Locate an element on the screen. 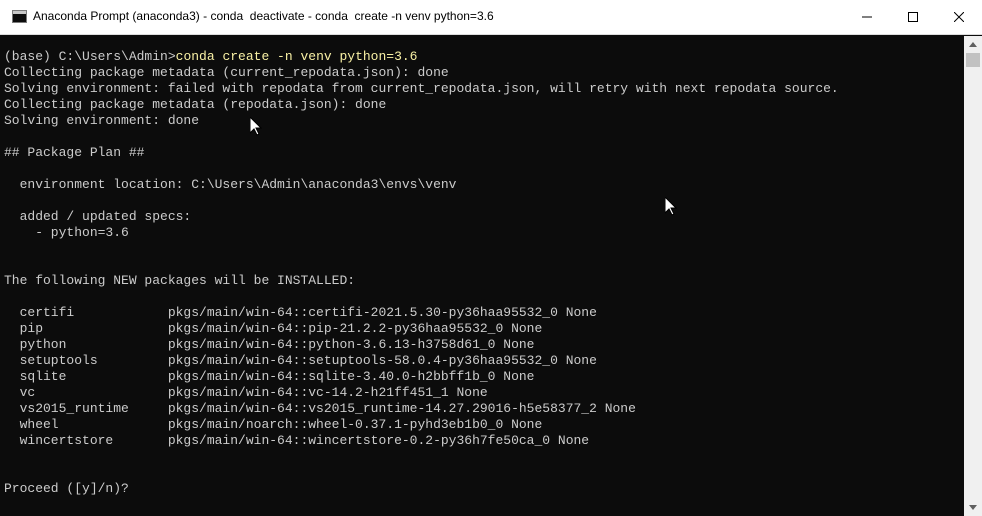 The width and height of the screenshot is (982, 516). close-icon is located at coordinates (959, 17).